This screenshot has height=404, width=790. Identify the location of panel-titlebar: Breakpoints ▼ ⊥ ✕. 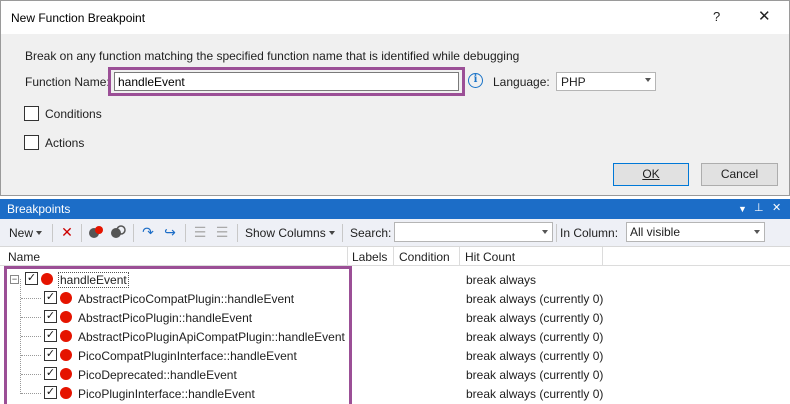
(395, 209).